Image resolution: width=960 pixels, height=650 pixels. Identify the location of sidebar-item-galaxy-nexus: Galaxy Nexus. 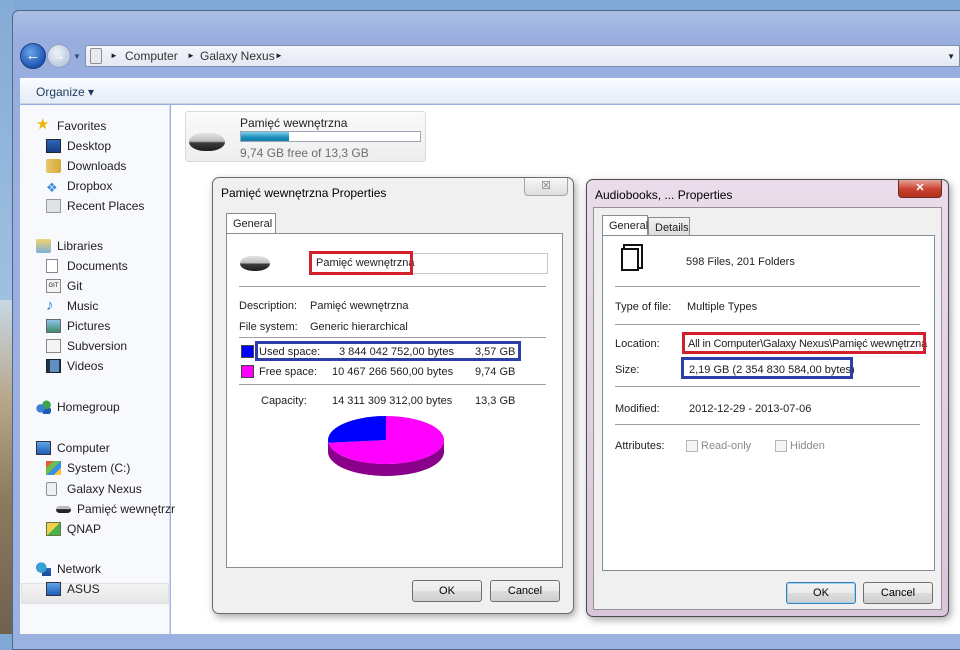
(94, 489).